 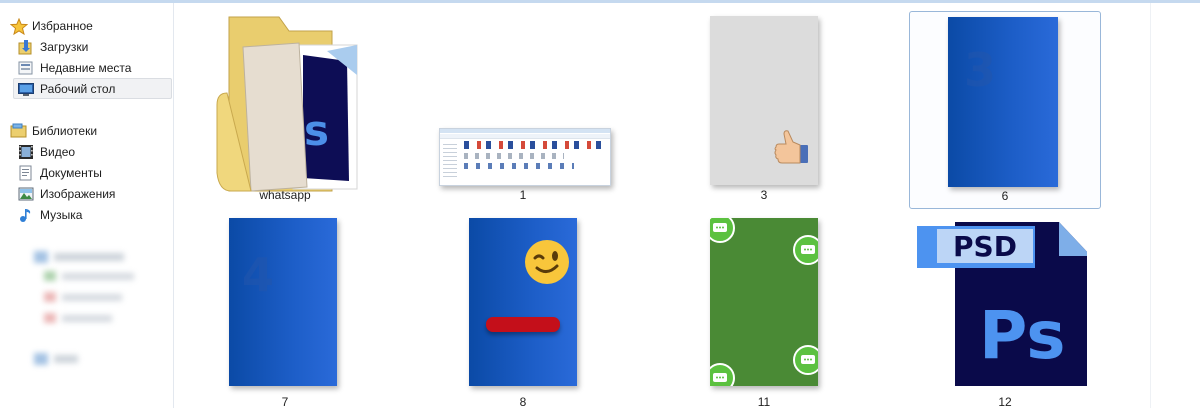 I want to click on downloads-folder-icon, so click(x=26, y=47).